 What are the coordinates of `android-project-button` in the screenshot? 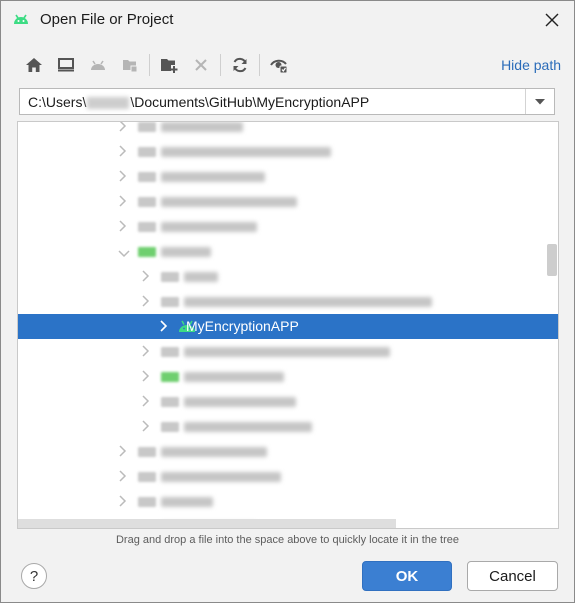 It's located at (98, 65).